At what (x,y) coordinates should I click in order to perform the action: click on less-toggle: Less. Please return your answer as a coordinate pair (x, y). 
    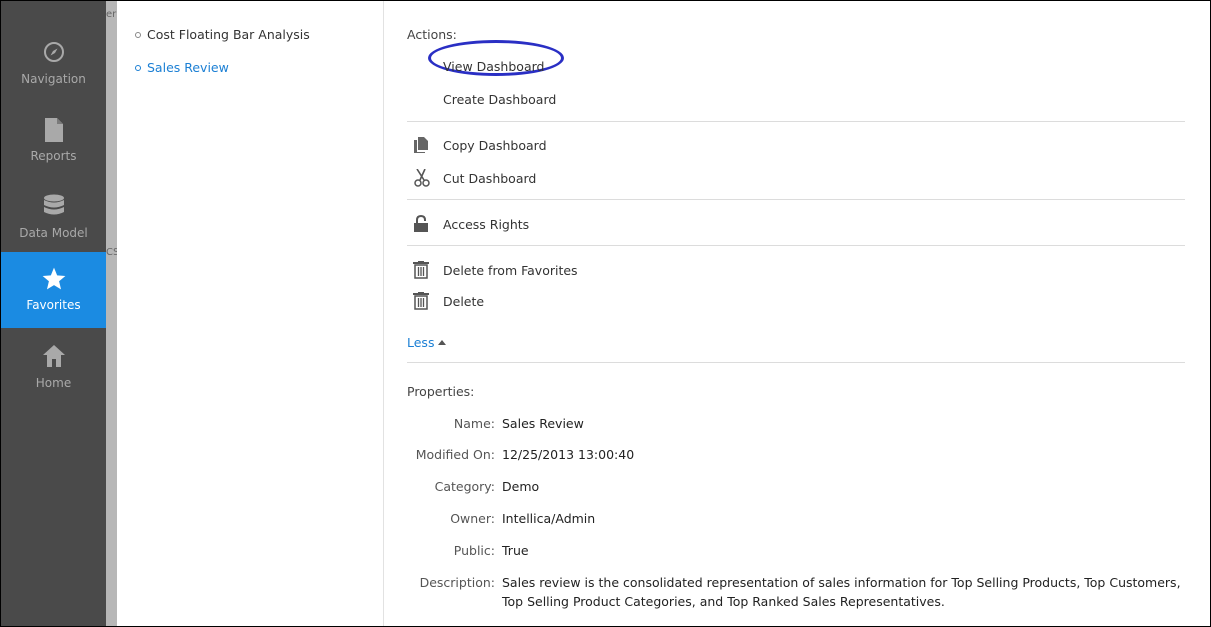
    Looking at the image, I should click on (427, 342).